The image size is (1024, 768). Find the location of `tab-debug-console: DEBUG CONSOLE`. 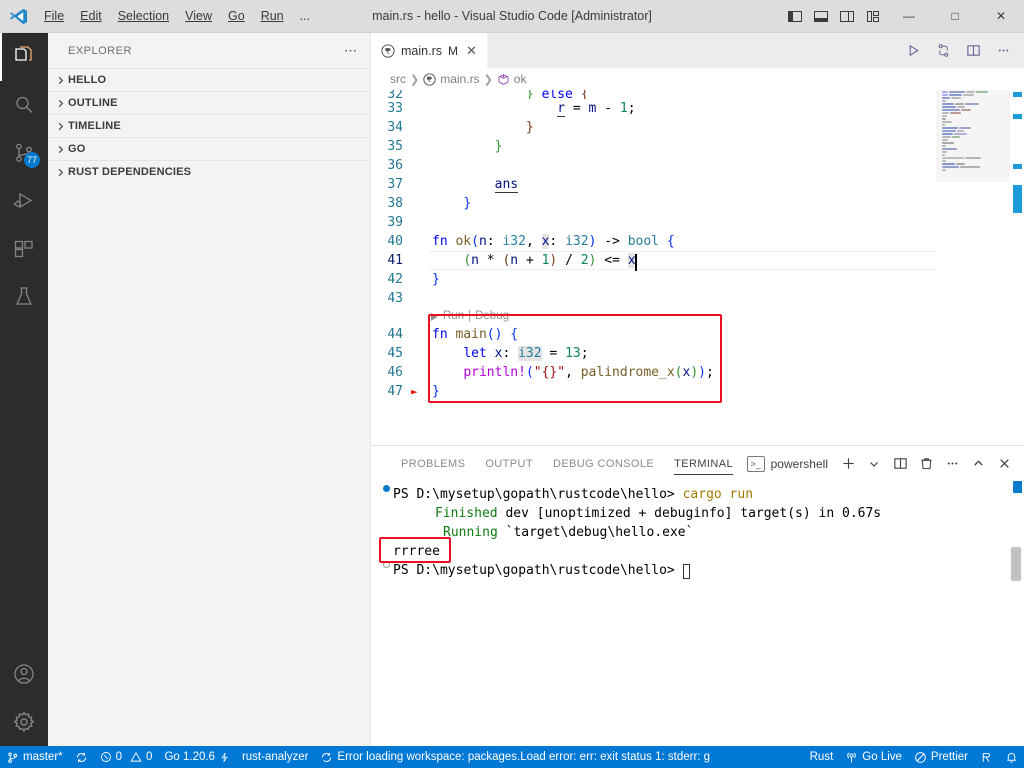

tab-debug-console: DEBUG CONSOLE is located at coordinates (603, 463).